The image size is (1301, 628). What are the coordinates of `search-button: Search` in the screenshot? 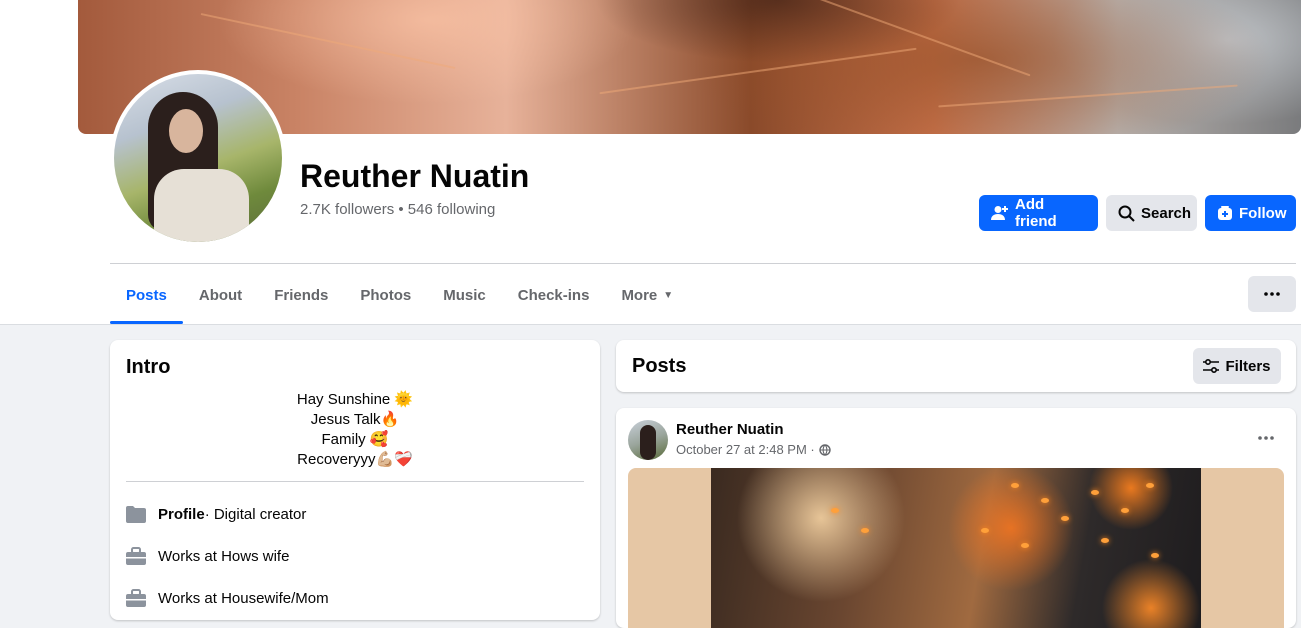 It's located at (1151, 213).